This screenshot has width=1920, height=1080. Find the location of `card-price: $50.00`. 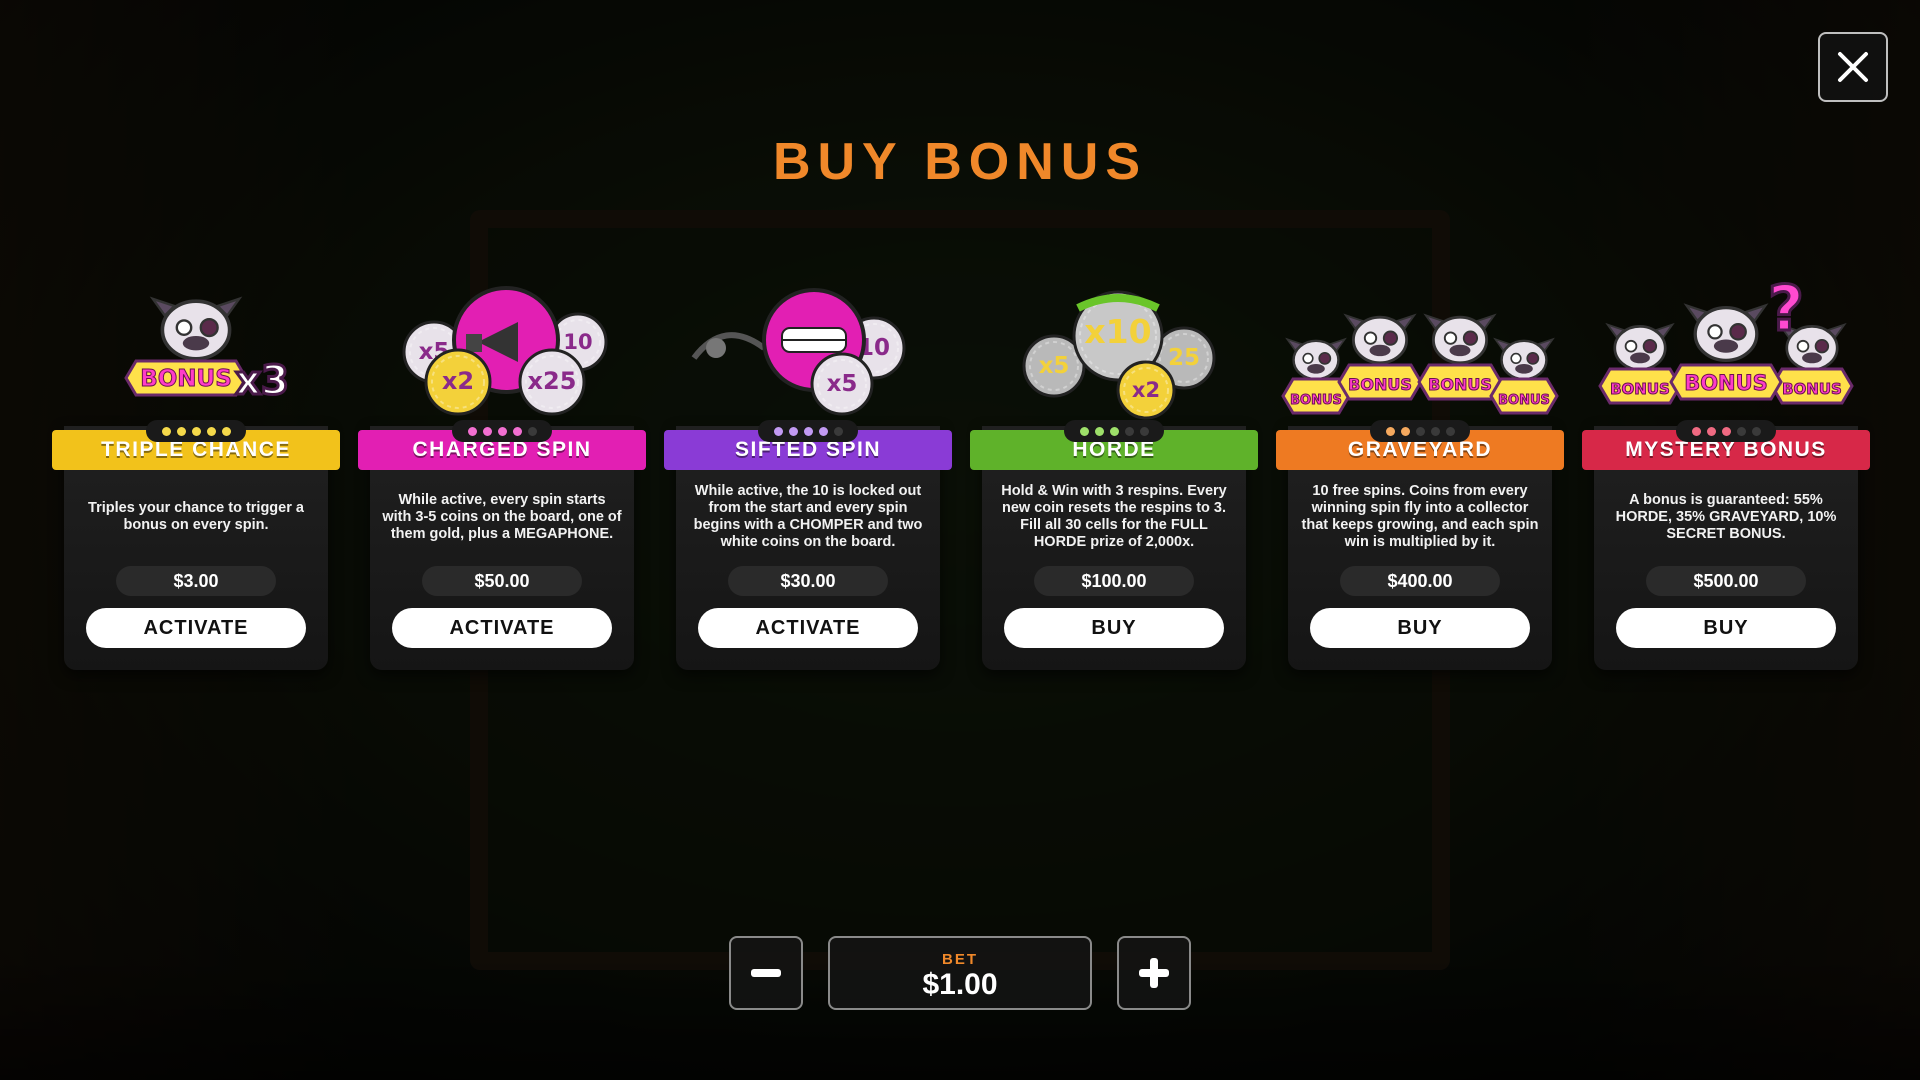

card-price: $50.00 is located at coordinates (502, 581).